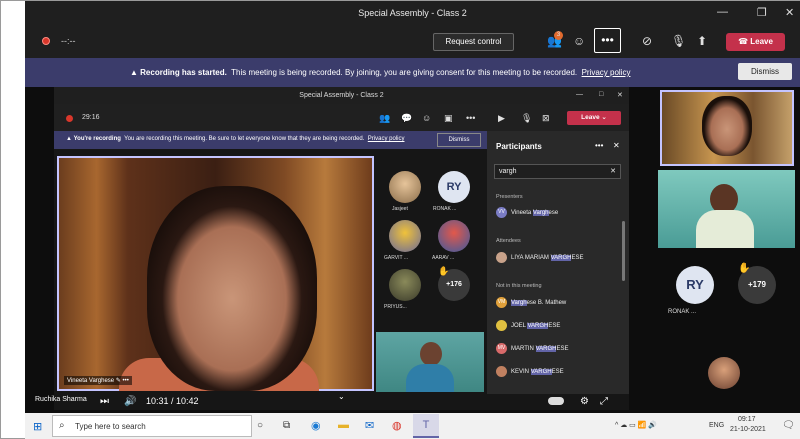 The height and width of the screenshot is (439, 800). What do you see at coordinates (765, 71) in the screenshot?
I see `dismiss-button: Dismiss` at bounding box center [765, 71].